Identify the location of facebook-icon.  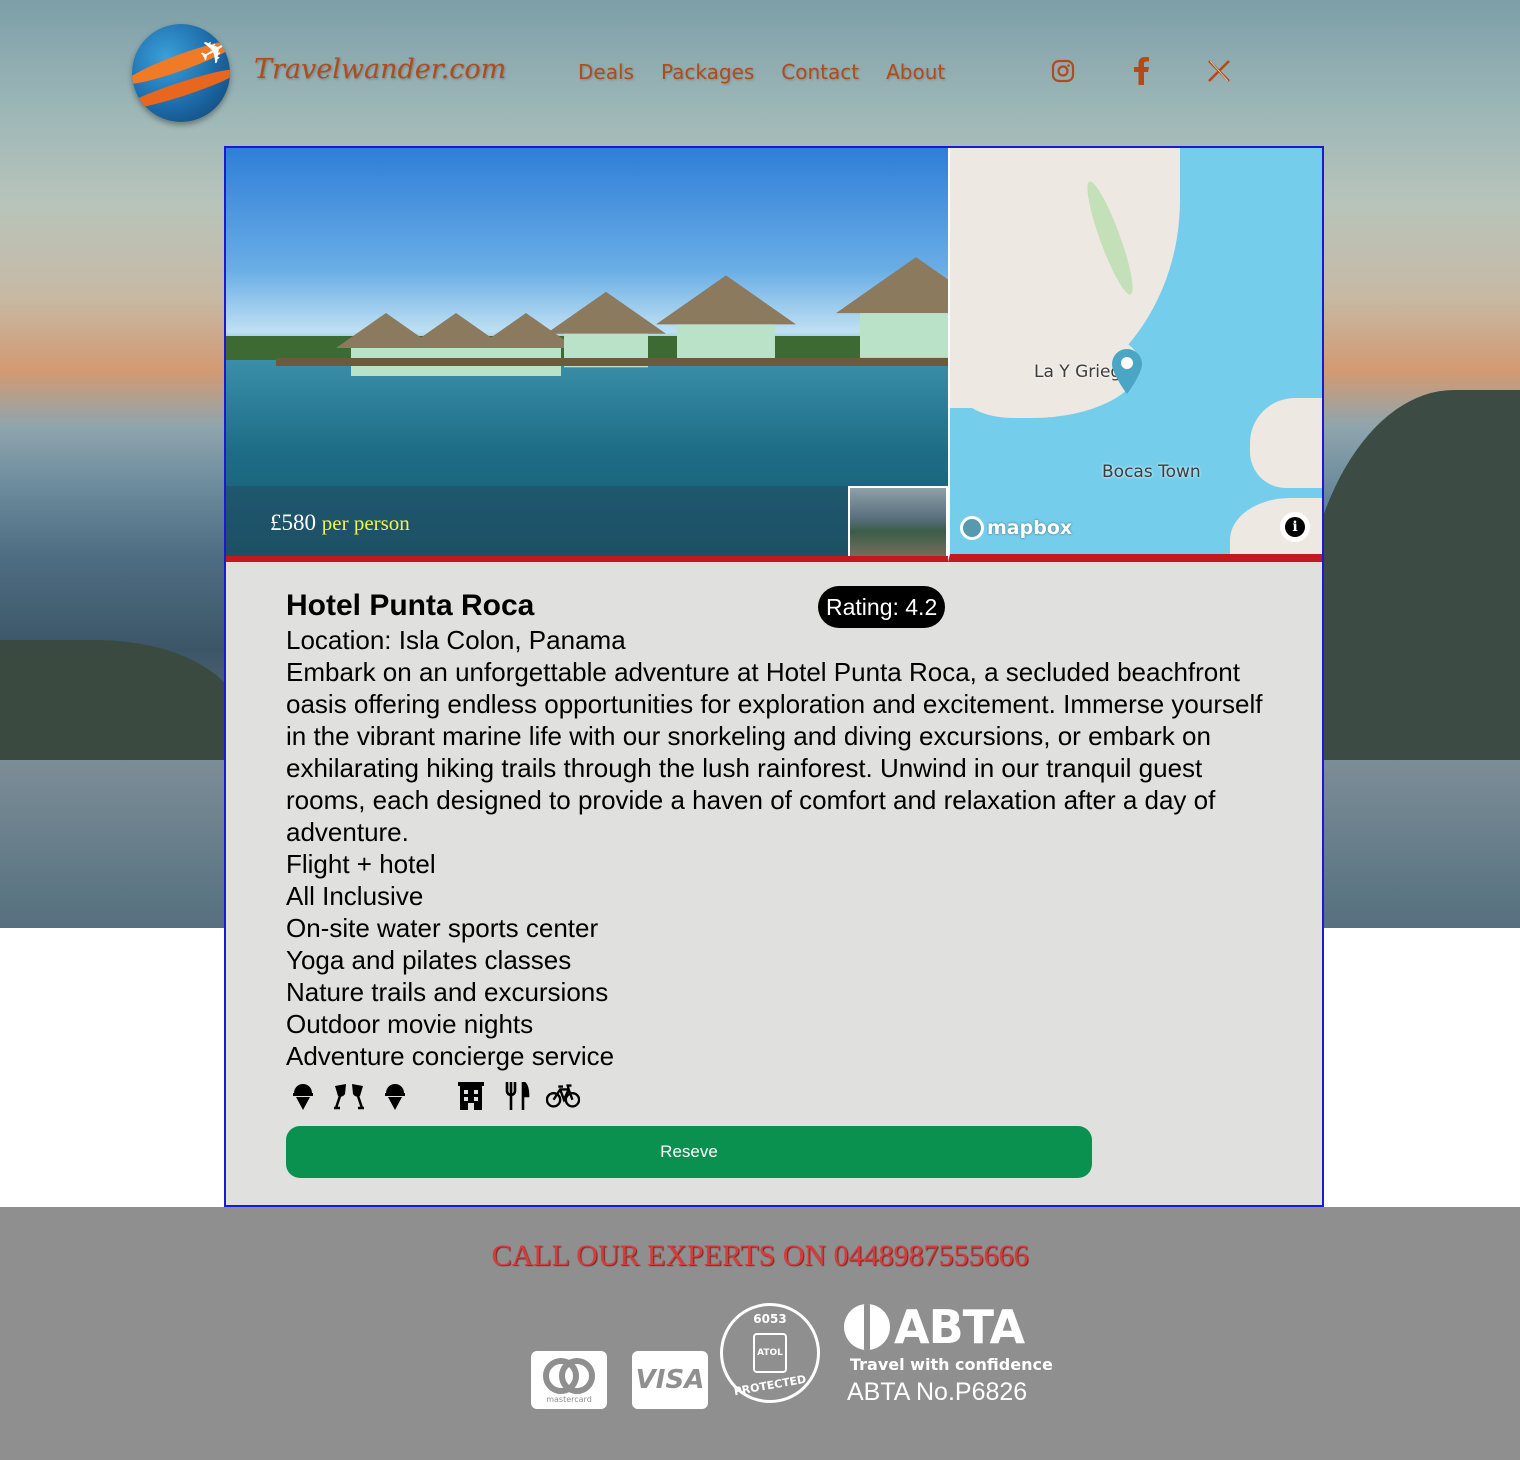
(1141, 71).